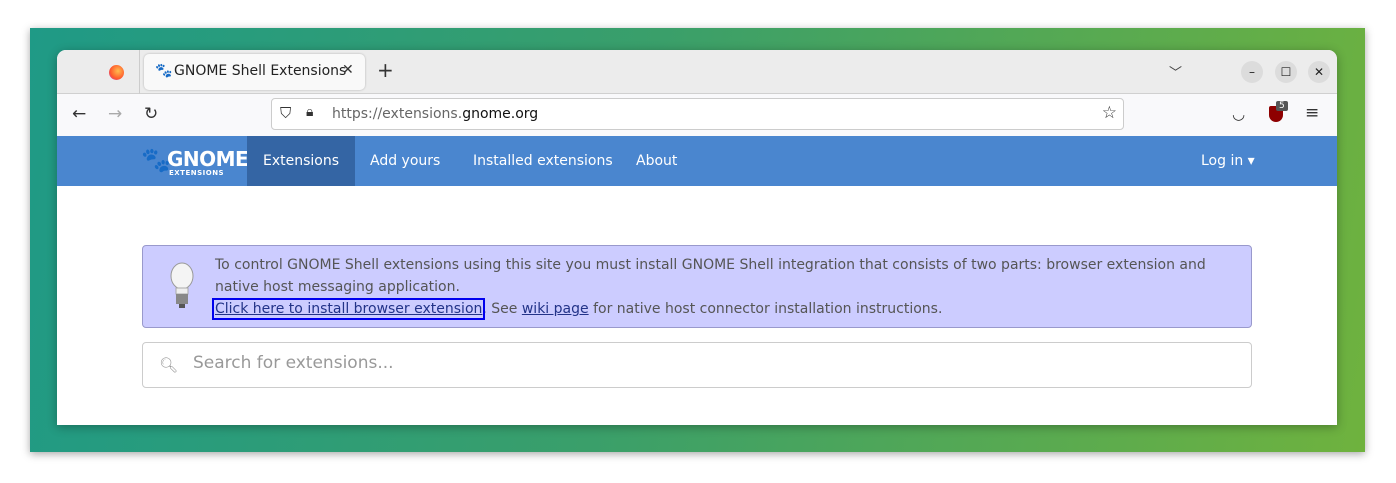 The image size is (1396, 483). I want to click on login-dropdown: Log in ▾, so click(1228, 161).